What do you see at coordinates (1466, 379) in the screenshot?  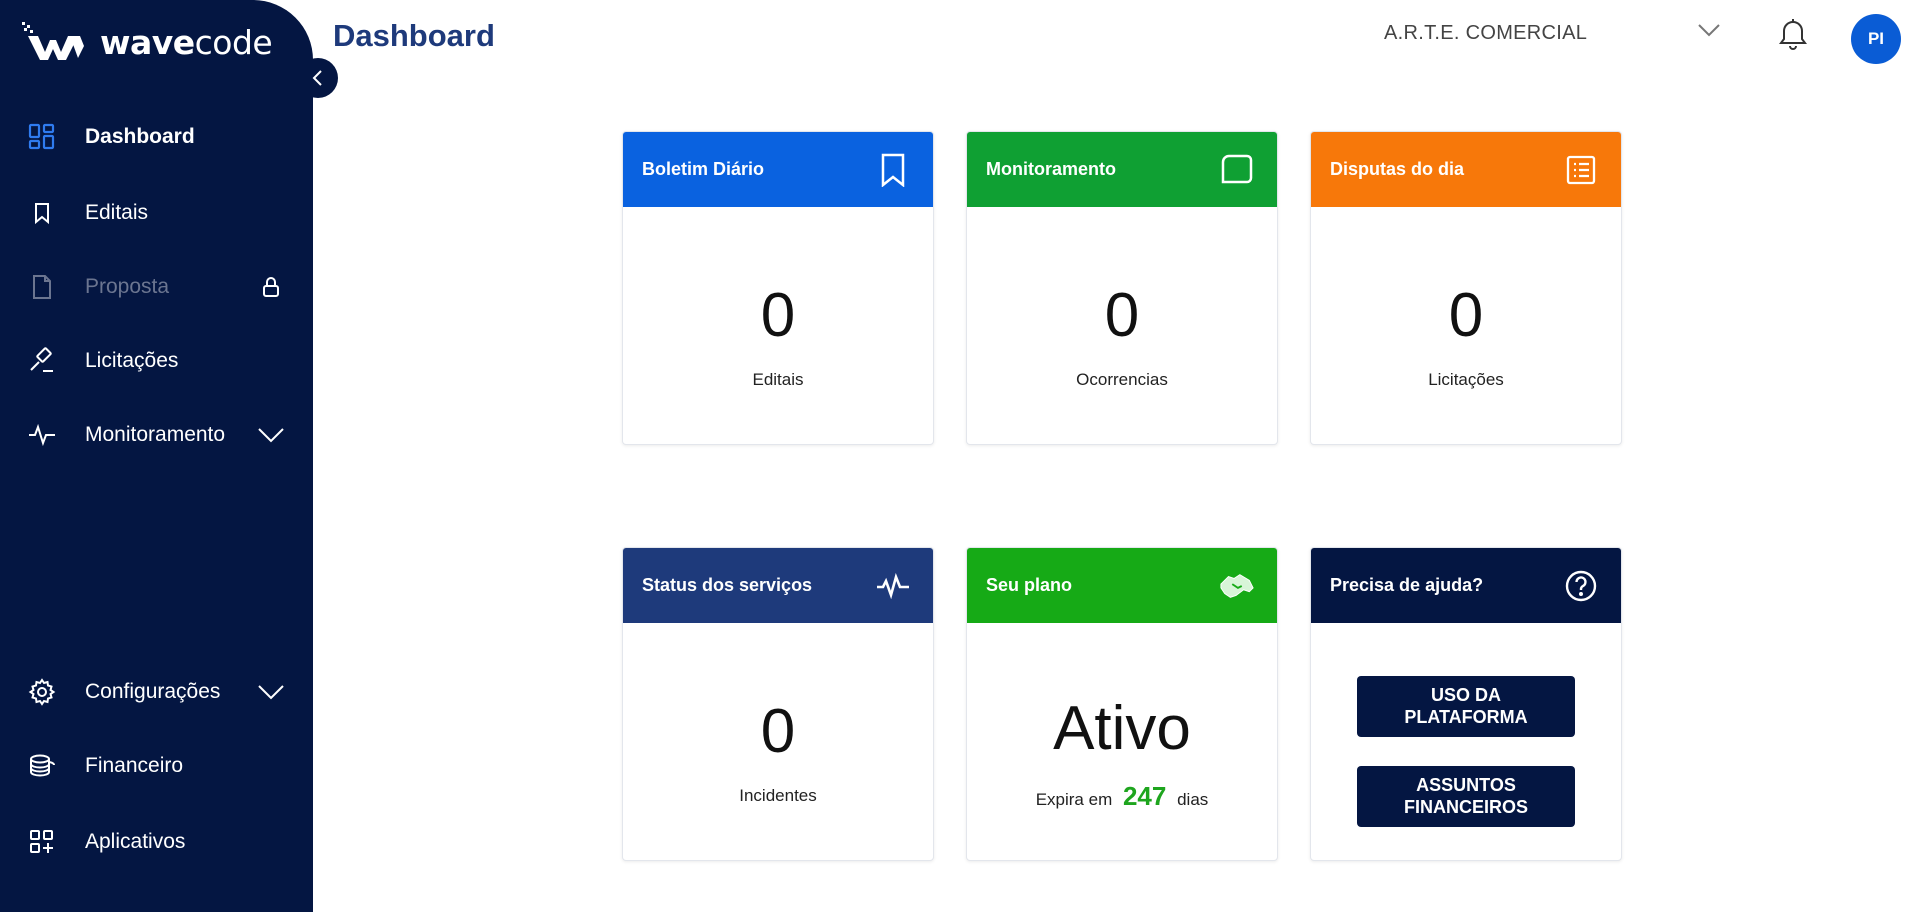 I see `licitacoes-label: Licitações` at bounding box center [1466, 379].